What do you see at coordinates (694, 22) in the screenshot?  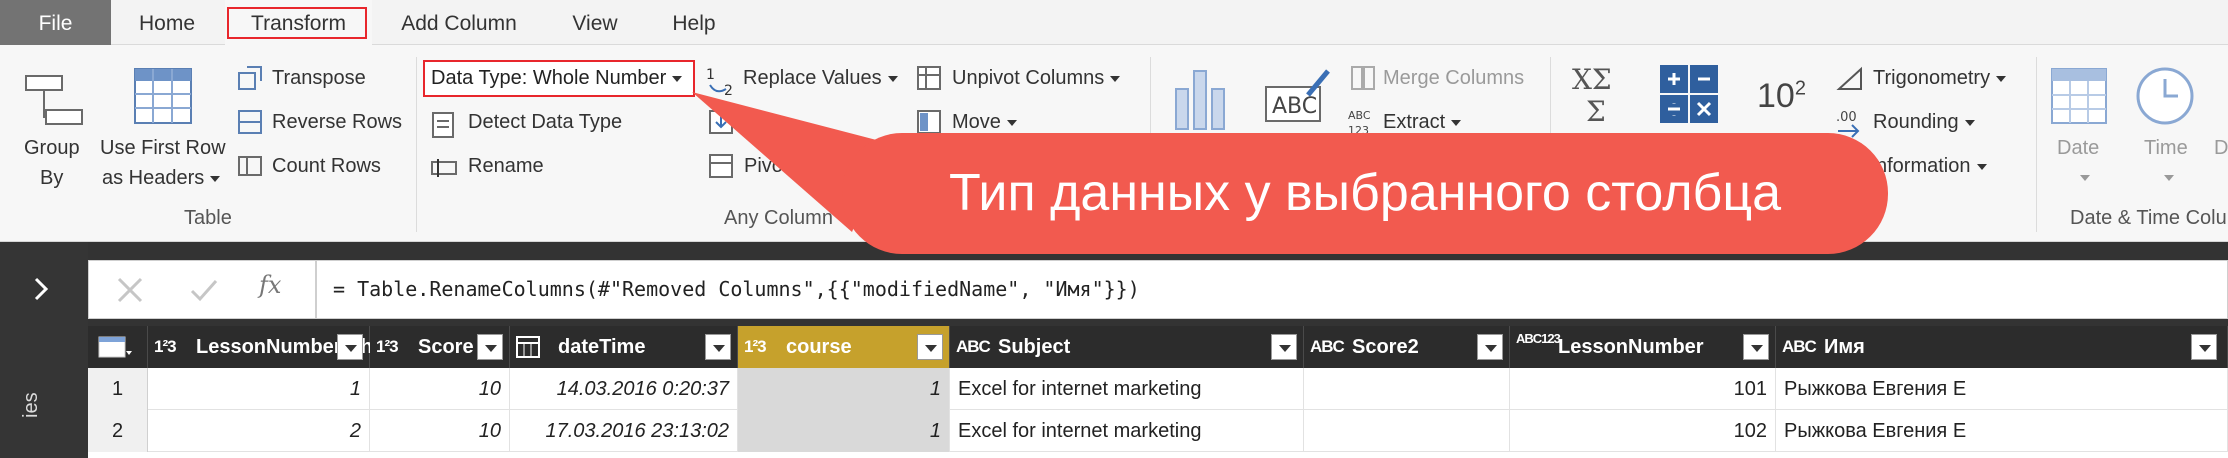 I see `tab-help: Help` at bounding box center [694, 22].